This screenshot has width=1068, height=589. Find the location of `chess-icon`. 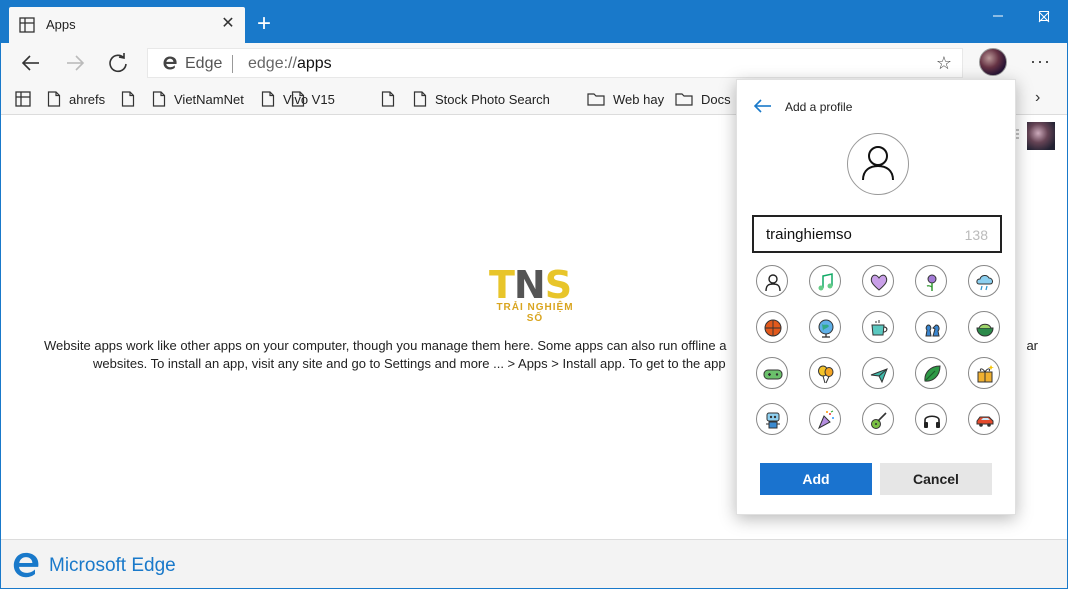

chess-icon is located at coordinates (932, 330).